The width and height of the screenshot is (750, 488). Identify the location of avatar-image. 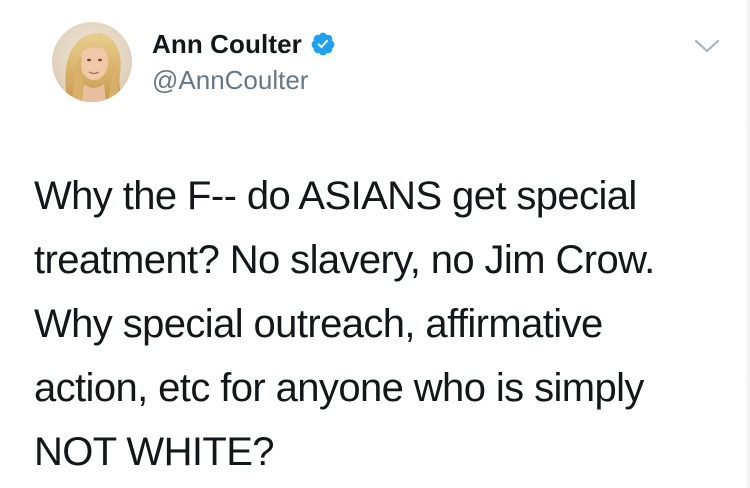
(92, 62).